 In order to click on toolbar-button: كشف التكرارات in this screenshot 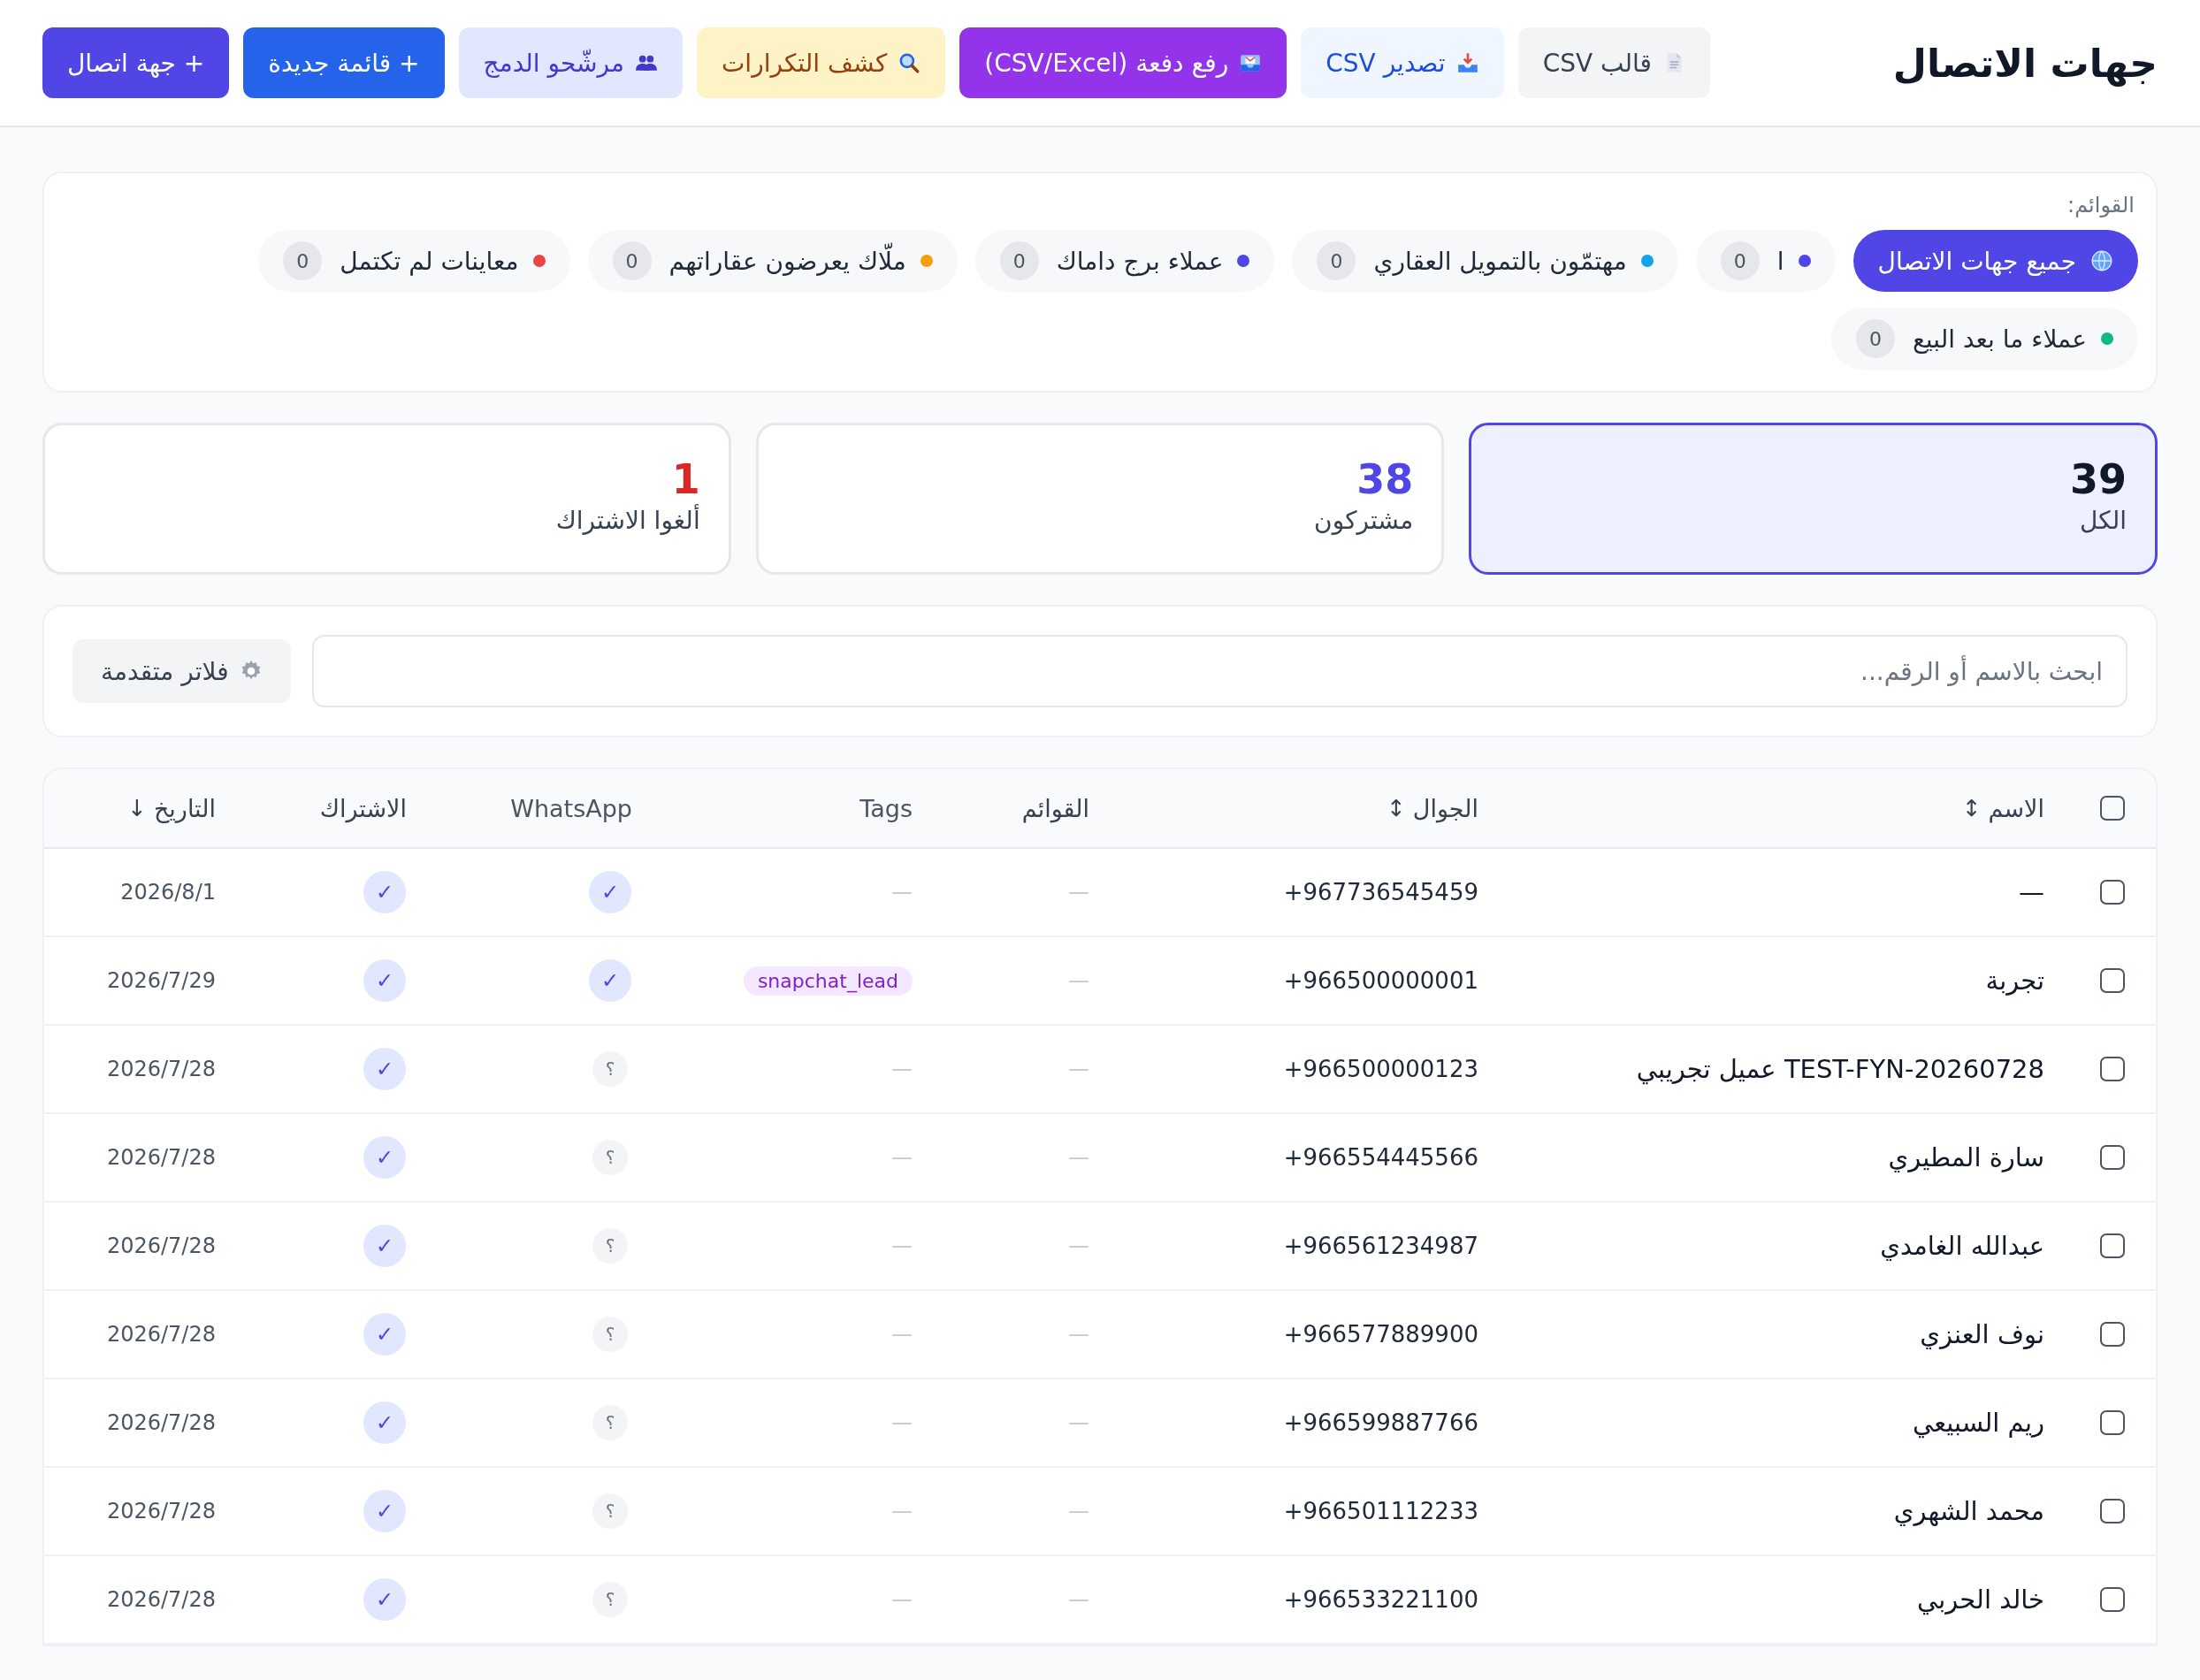, I will do `click(821, 62)`.